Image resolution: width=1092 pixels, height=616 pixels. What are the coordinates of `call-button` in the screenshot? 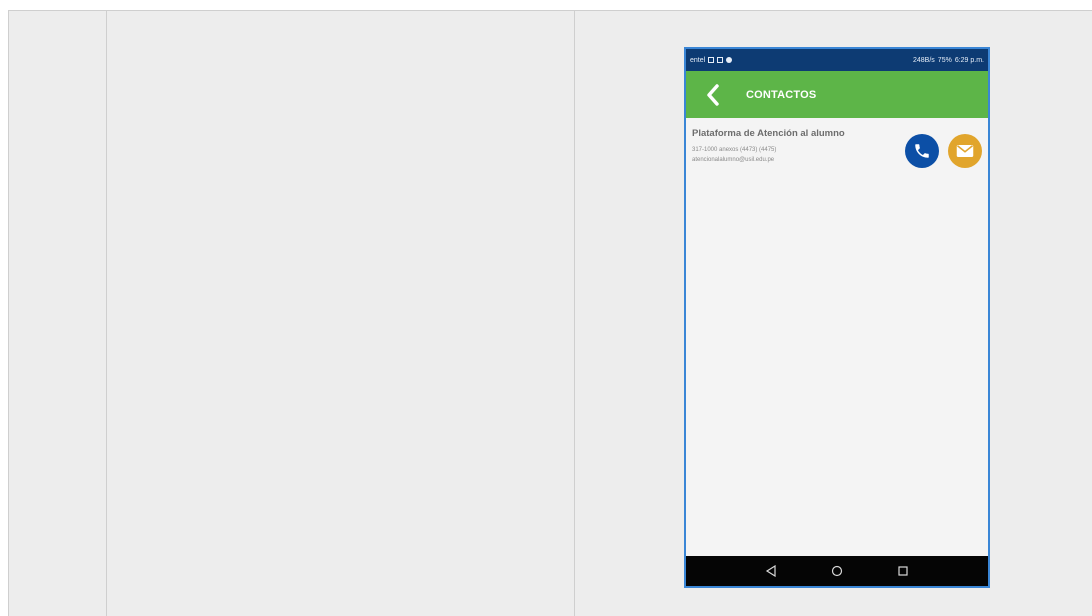 It's located at (922, 151).